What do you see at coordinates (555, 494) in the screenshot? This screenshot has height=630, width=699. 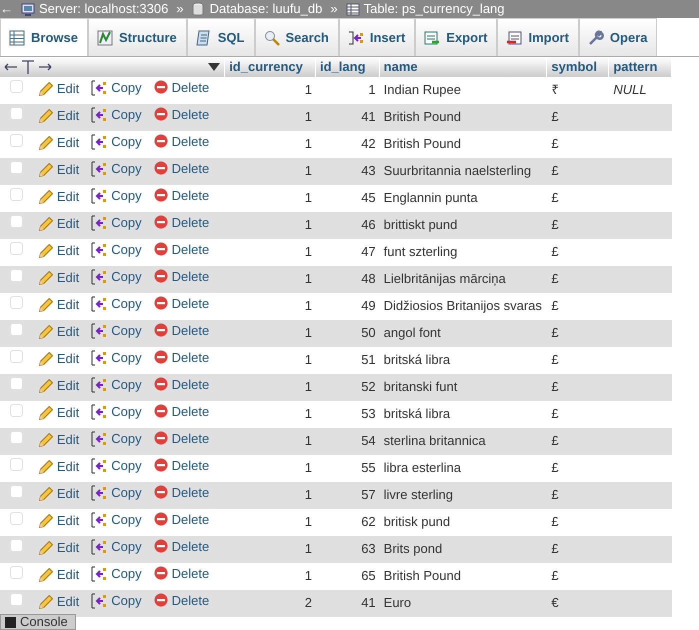 I see `table-cell: £` at bounding box center [555, 494].